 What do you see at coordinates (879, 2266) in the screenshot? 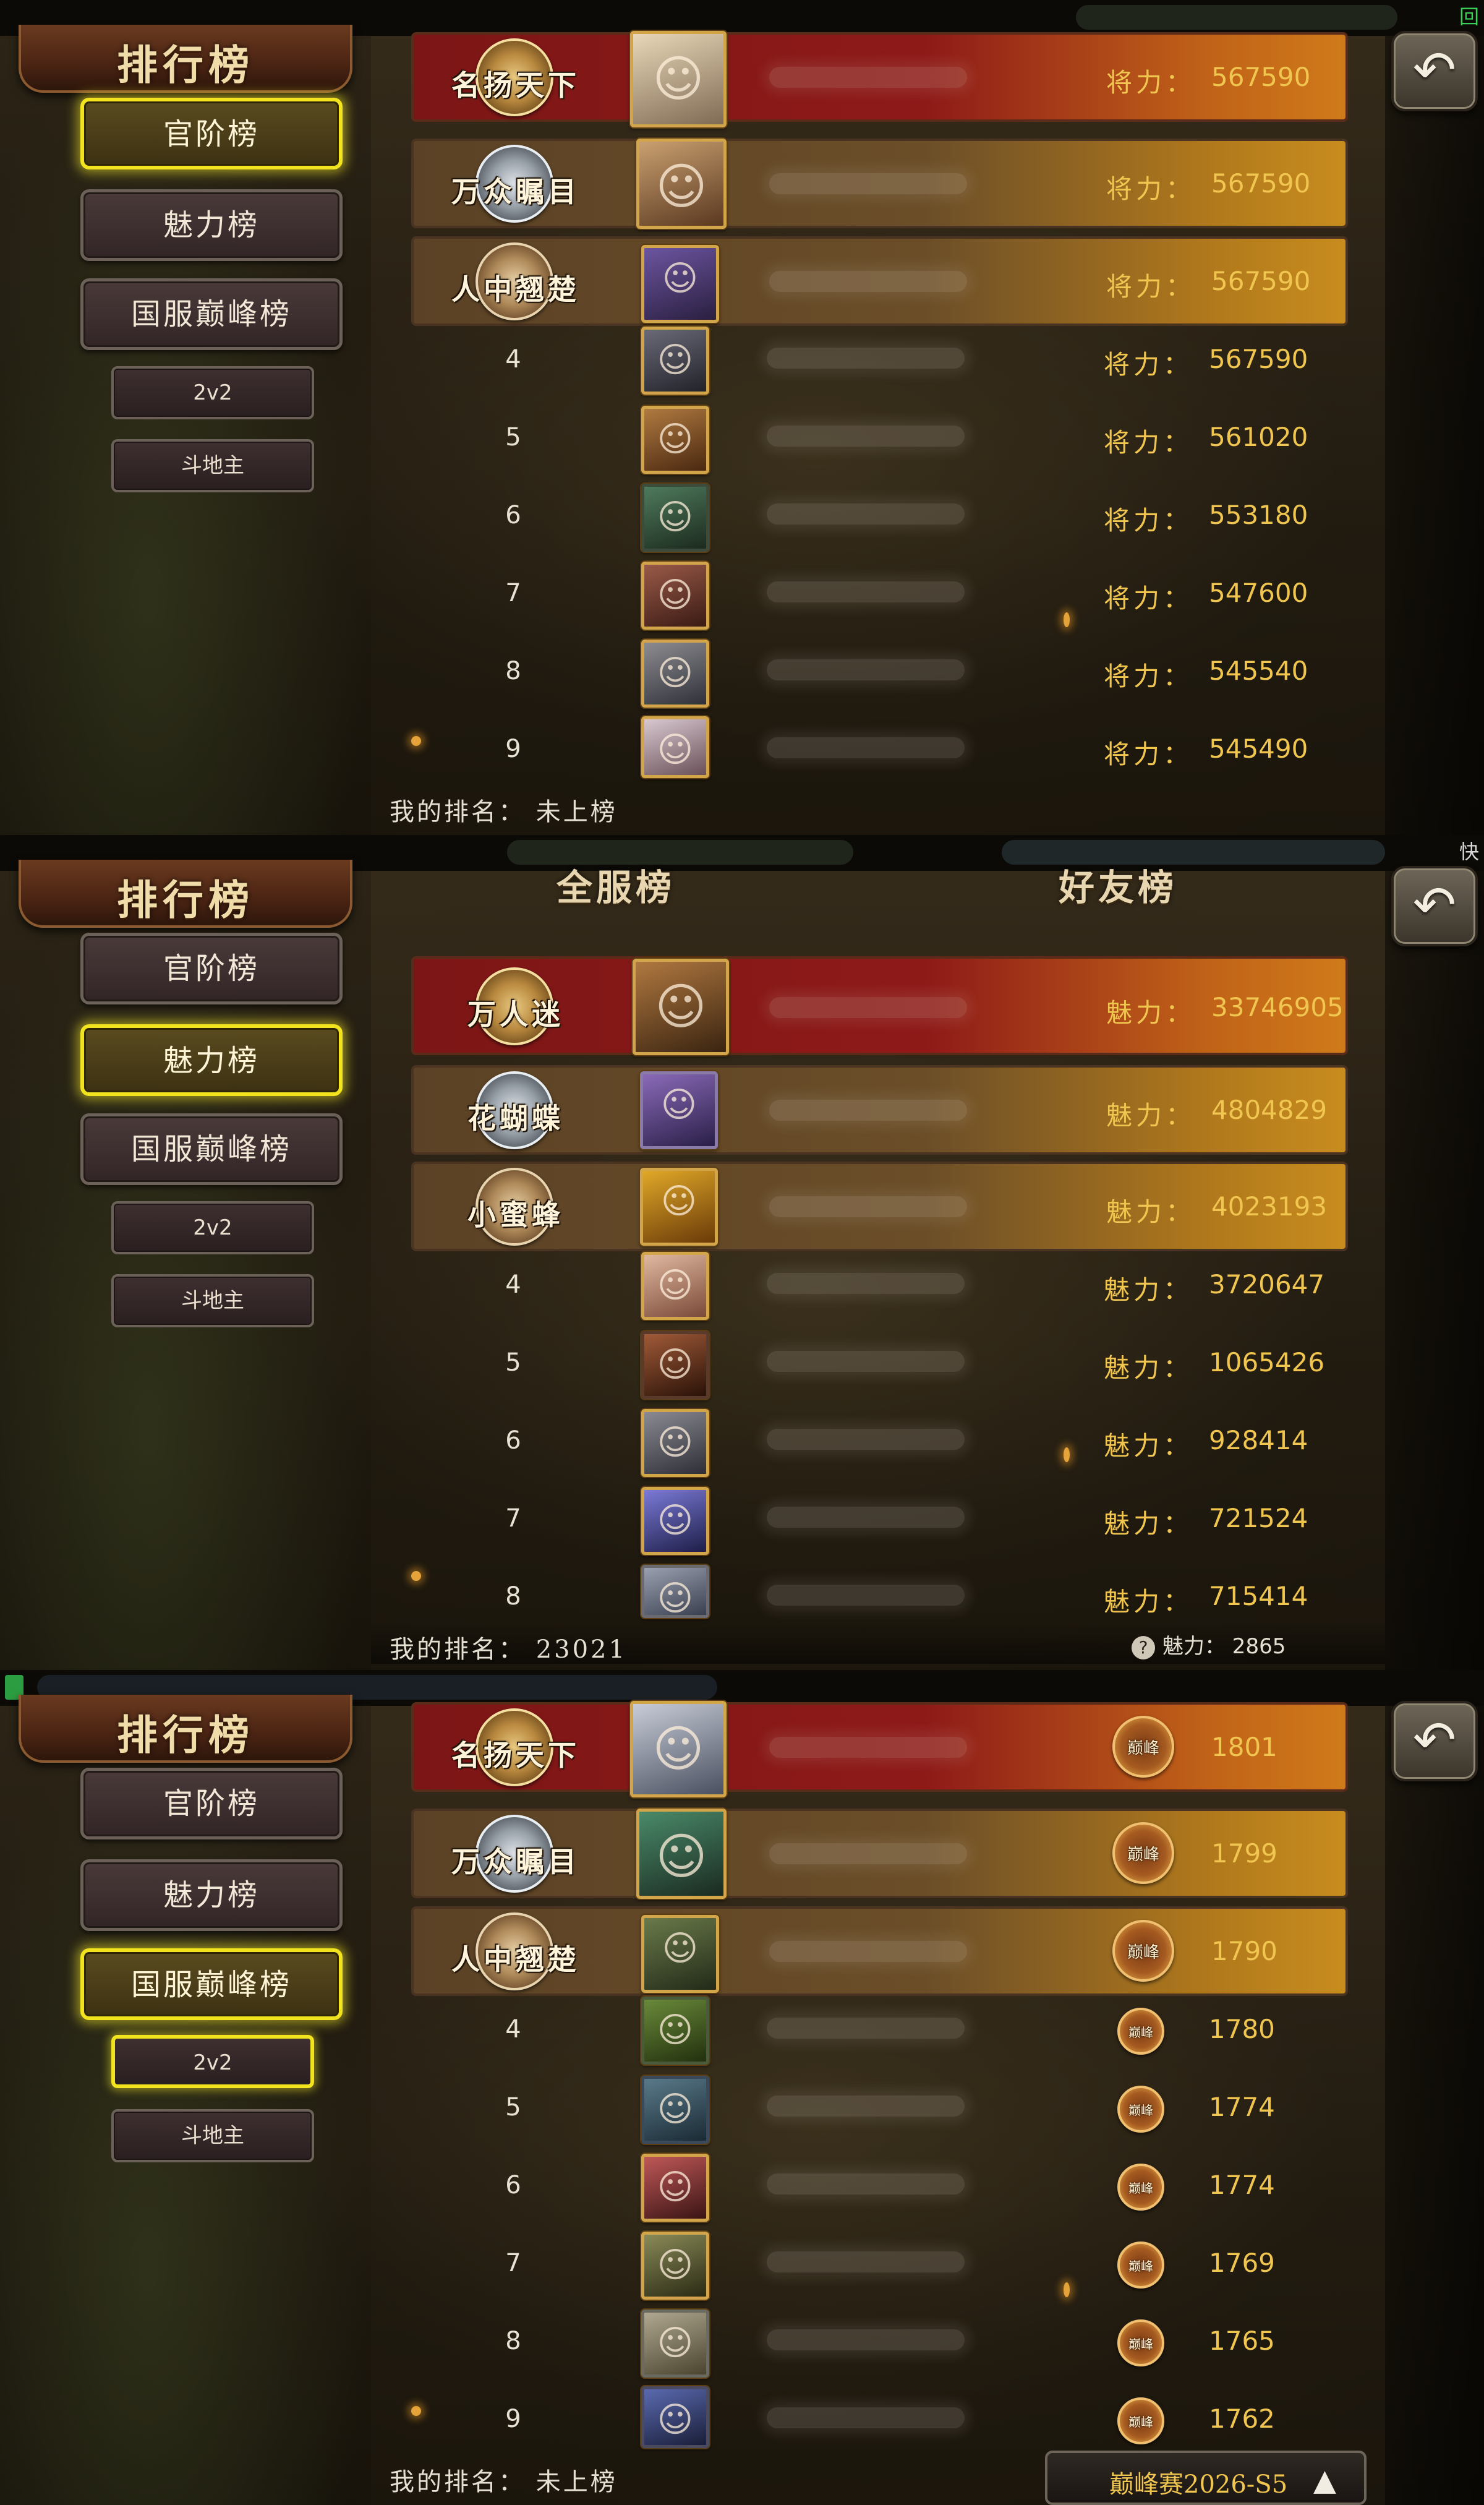
I see `table-row: 7 ☺ 巅峰 1769` at bounding box center [879, 2266].